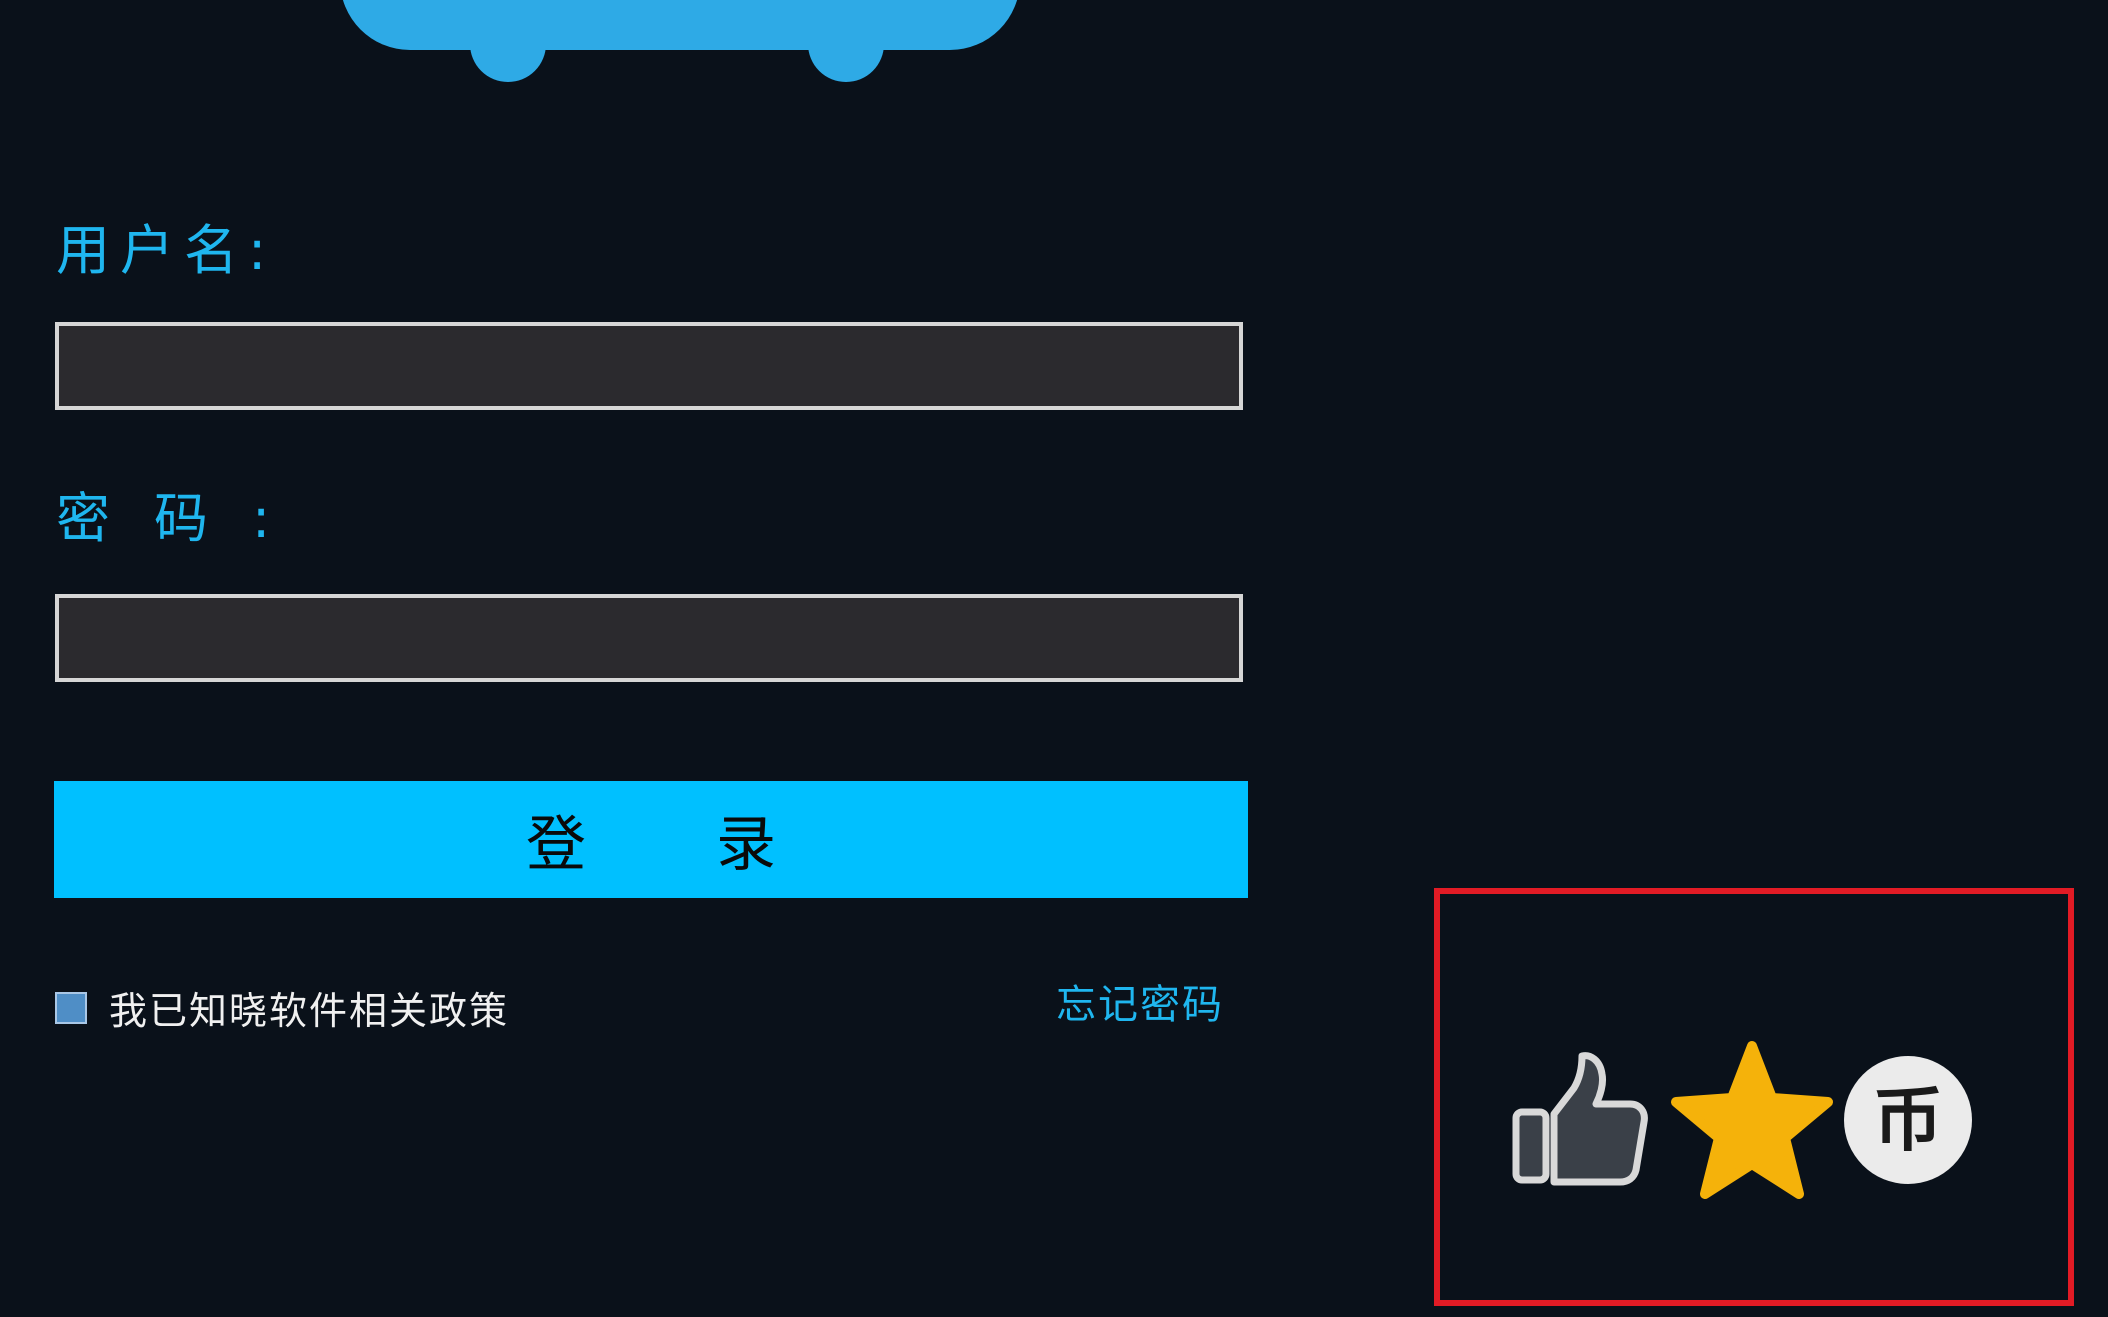 The width and height of the screenshot is (2108, 1317). I want to click on username-input, so click(649, 366).